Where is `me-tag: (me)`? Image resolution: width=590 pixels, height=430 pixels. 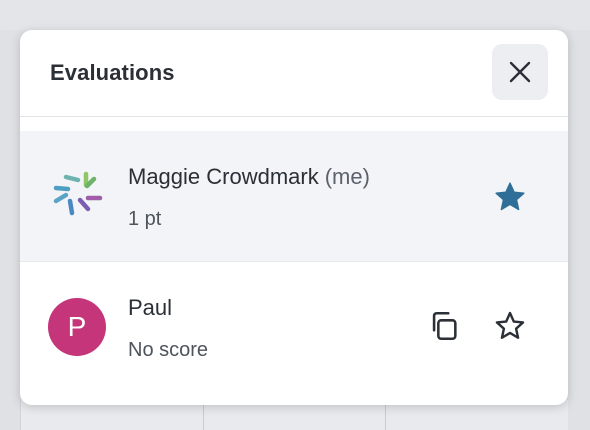 me-tag: (me) is located at coordinates (347, 176).